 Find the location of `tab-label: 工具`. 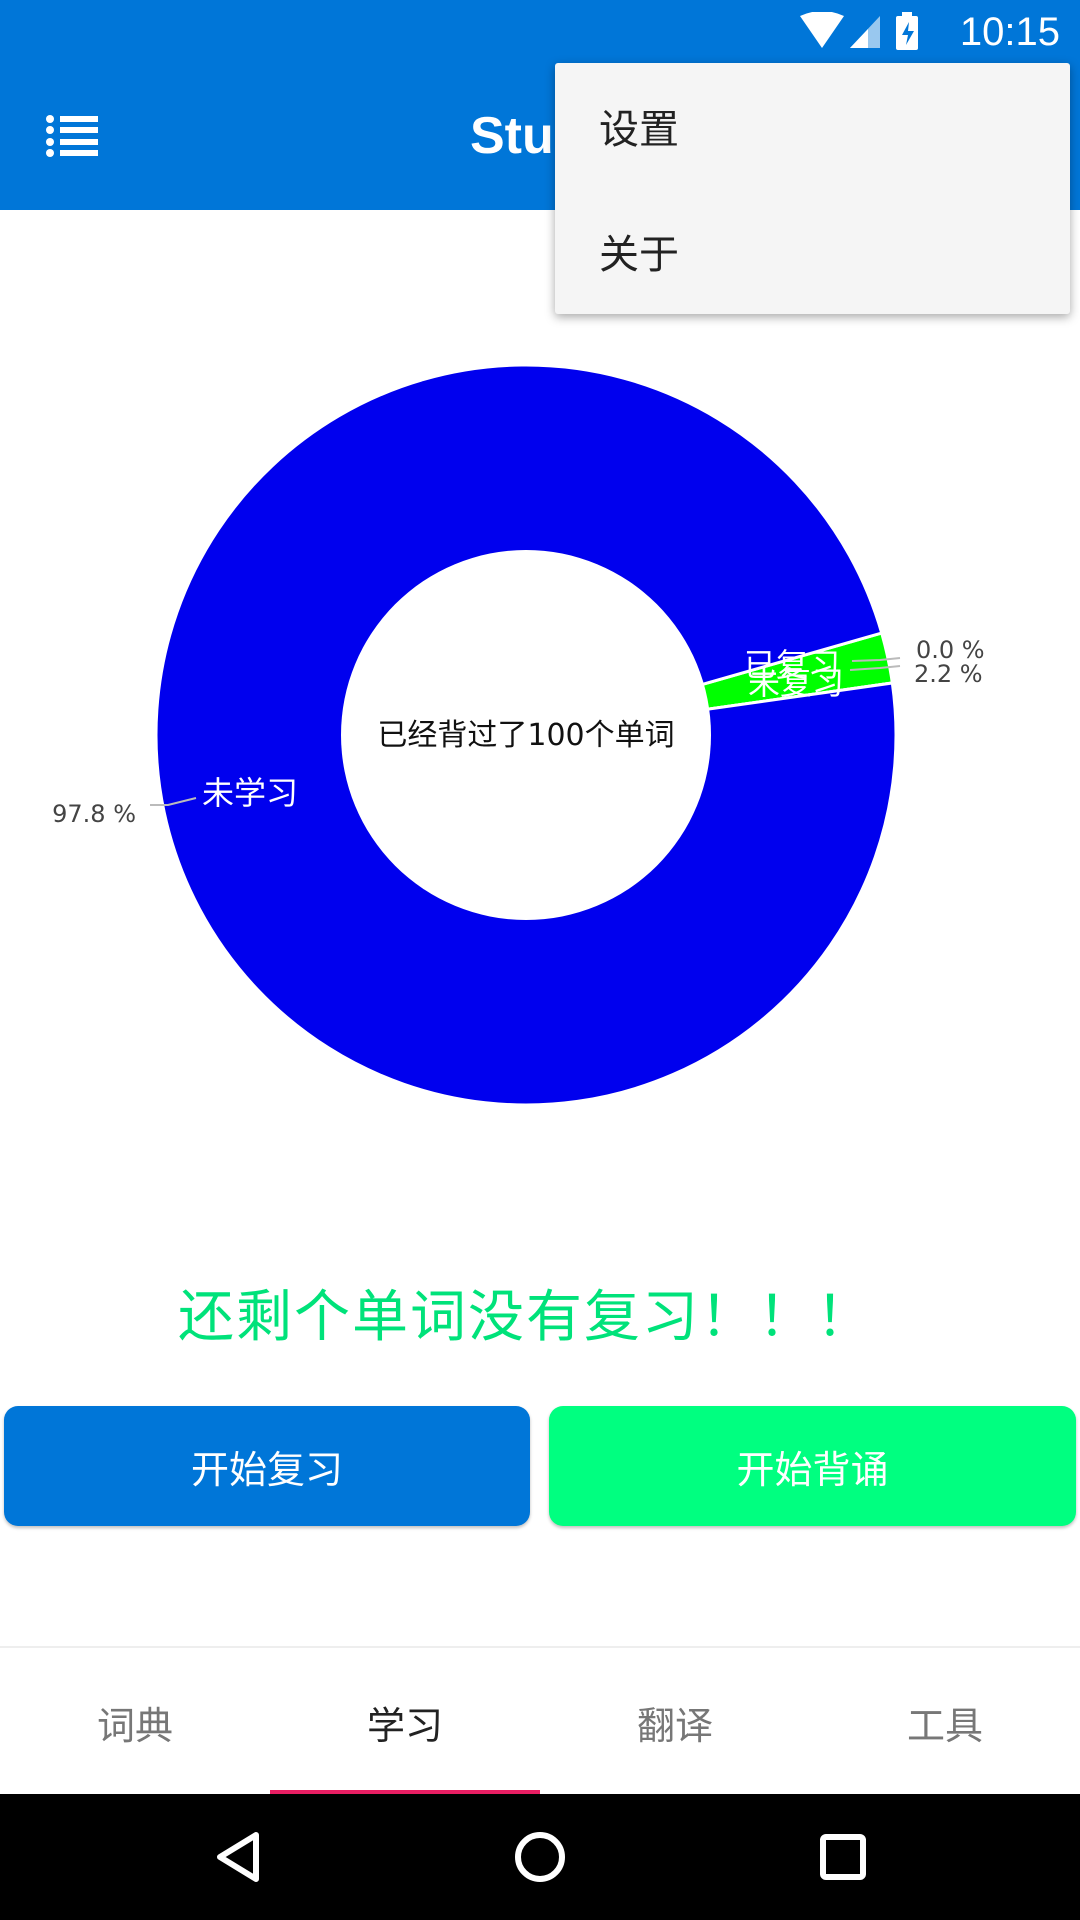

tab-label: 工具 is located at coordinates (944, 1725).